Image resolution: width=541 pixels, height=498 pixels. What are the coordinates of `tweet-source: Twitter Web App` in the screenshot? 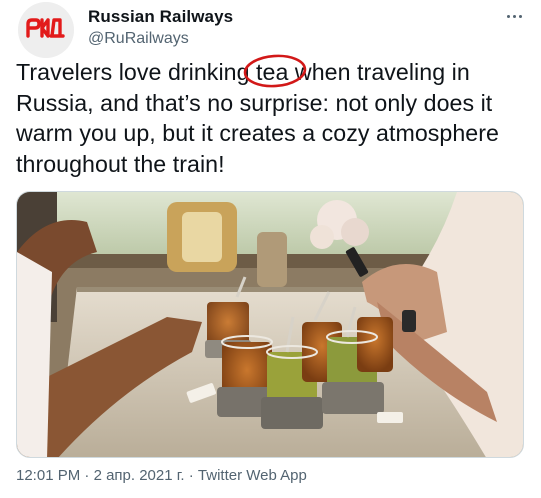 It's located at (252, 475).